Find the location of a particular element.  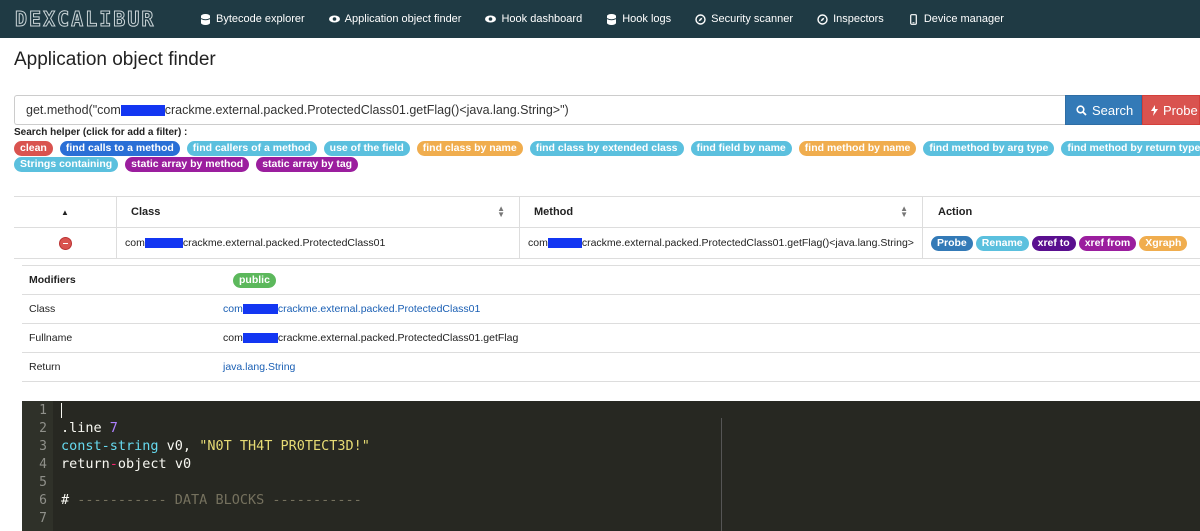

helper-tag: Strings containing is located at coordinates (66, 164).